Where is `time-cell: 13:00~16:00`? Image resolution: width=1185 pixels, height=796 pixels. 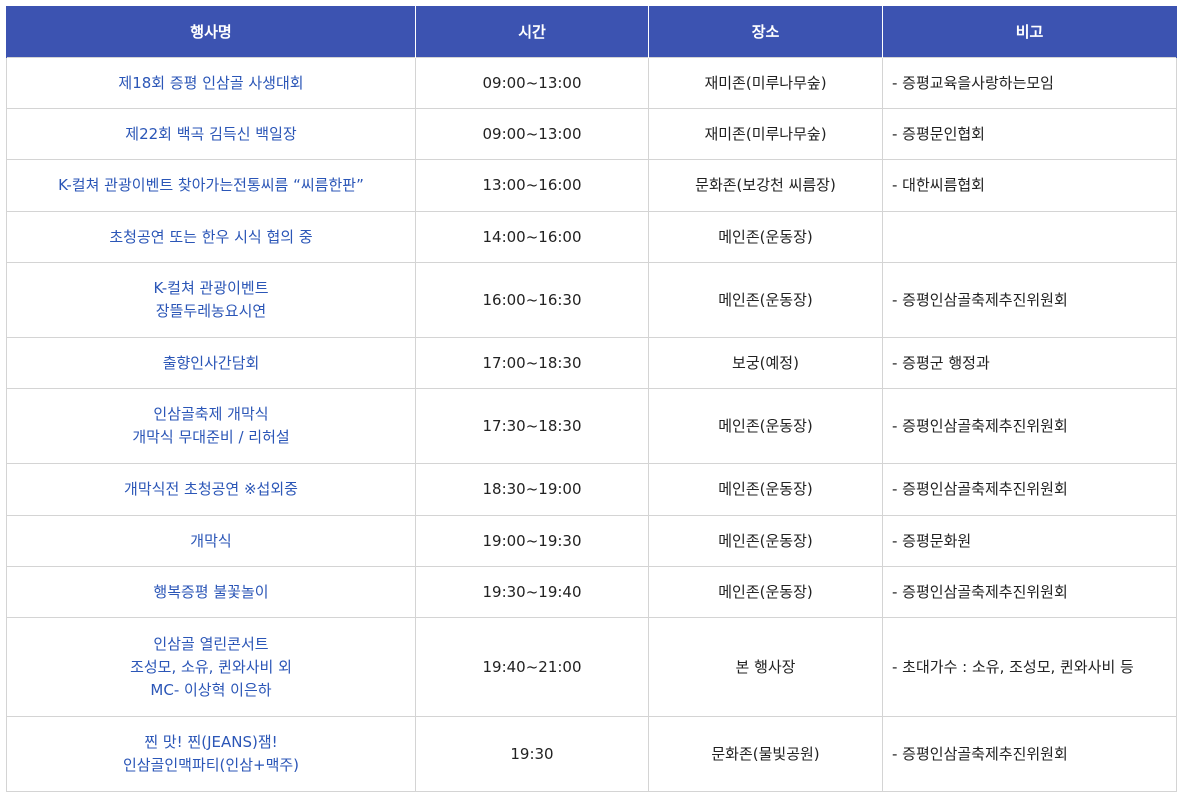
time-cell: 13:00~16:00 is located at coordinates (532, 185).